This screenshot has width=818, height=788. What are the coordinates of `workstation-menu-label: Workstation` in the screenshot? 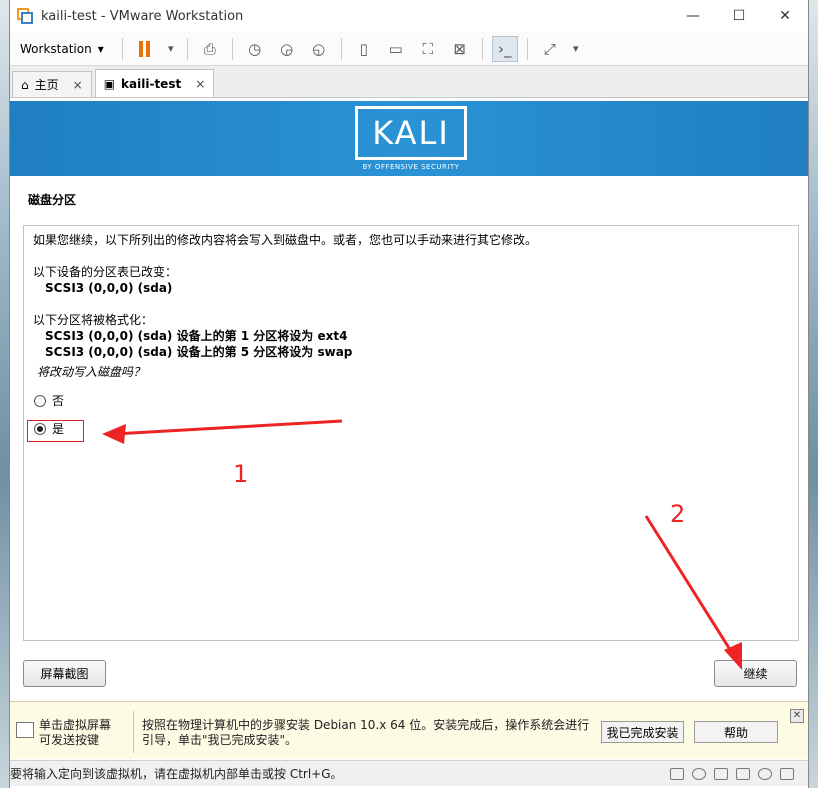 It's located at (56, 48).